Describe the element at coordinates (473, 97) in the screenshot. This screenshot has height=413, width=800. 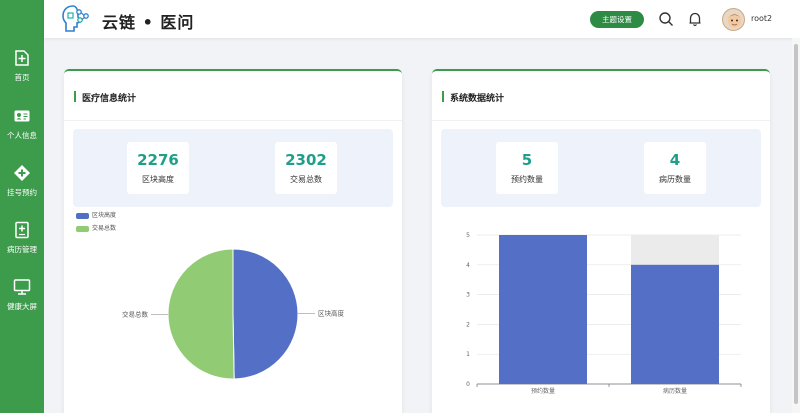
I see `card-title: 系统数据统计` at that location.